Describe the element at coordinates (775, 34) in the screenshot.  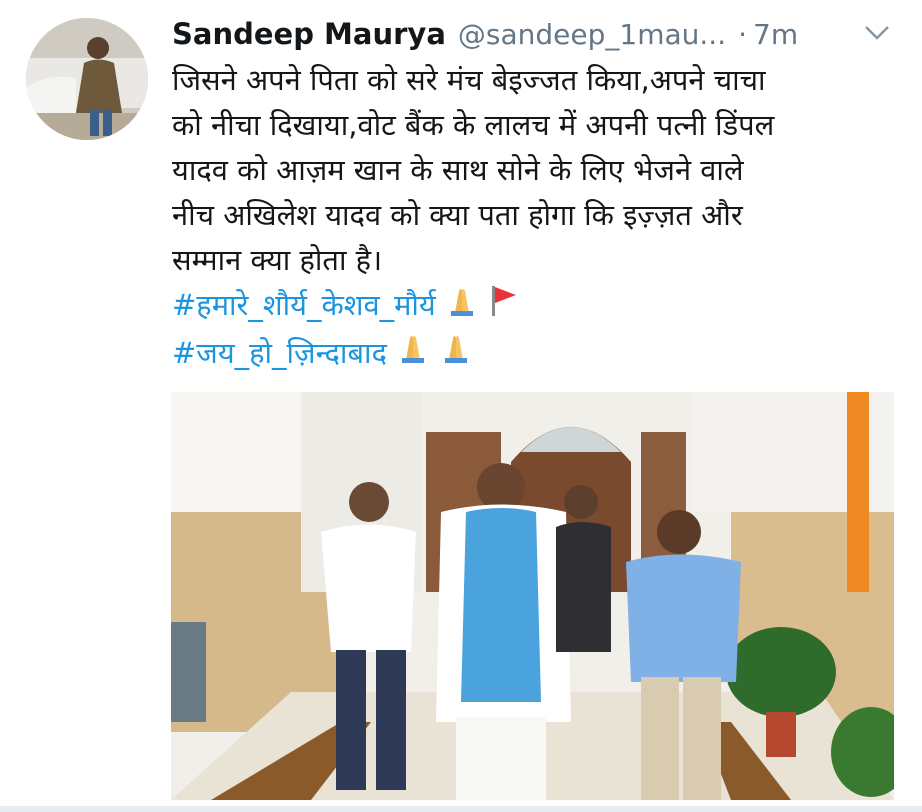
I see `timestamp: 7m` at that location.